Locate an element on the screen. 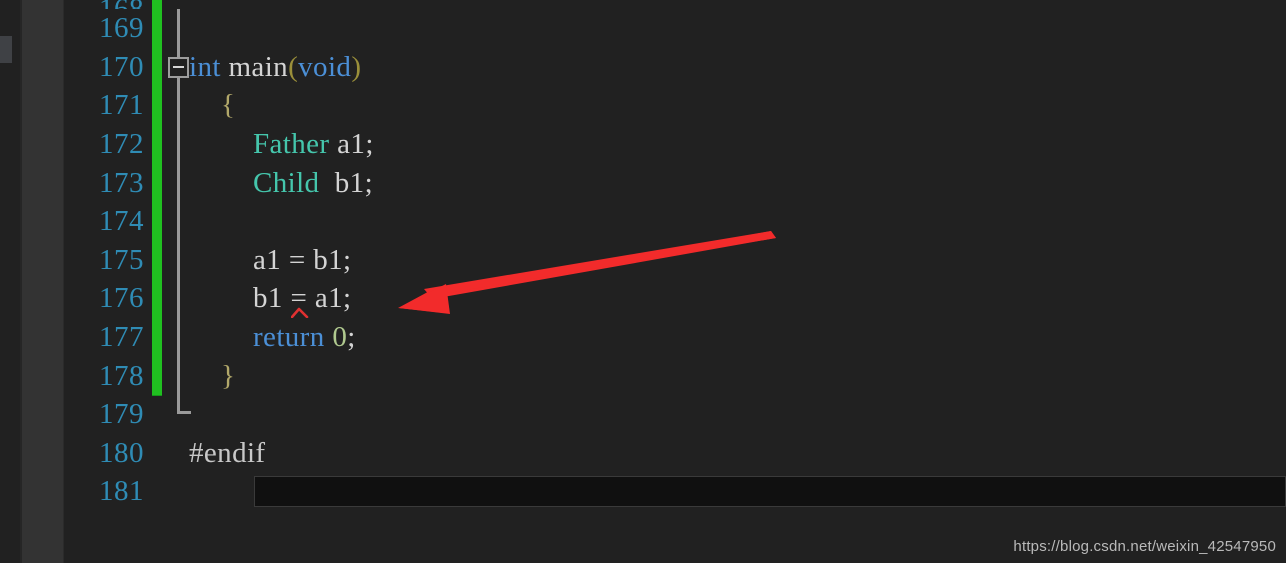 The height and width of the screenshot is (563, 1286). code-line: 169 is located at coordinates (675, 29).